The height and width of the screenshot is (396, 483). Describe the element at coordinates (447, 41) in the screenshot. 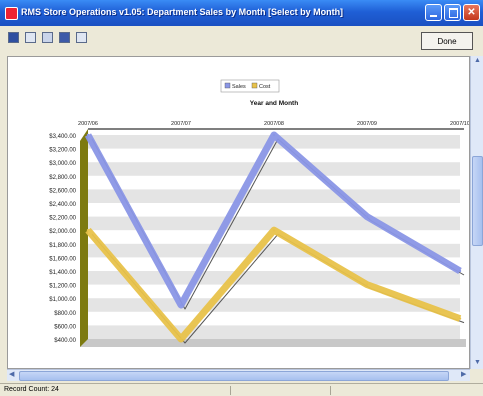

I see `done-button: Done` at that location.